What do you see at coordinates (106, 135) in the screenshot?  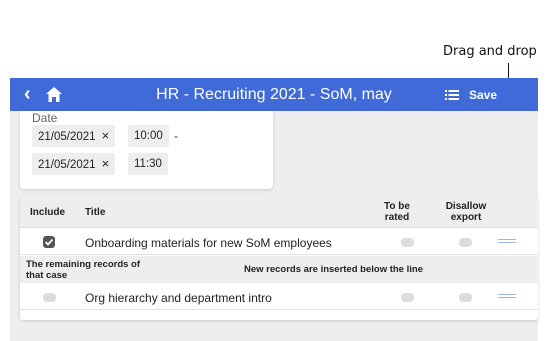 I see `clear-start-date-icon: ×` at bounding box center [106, 135].